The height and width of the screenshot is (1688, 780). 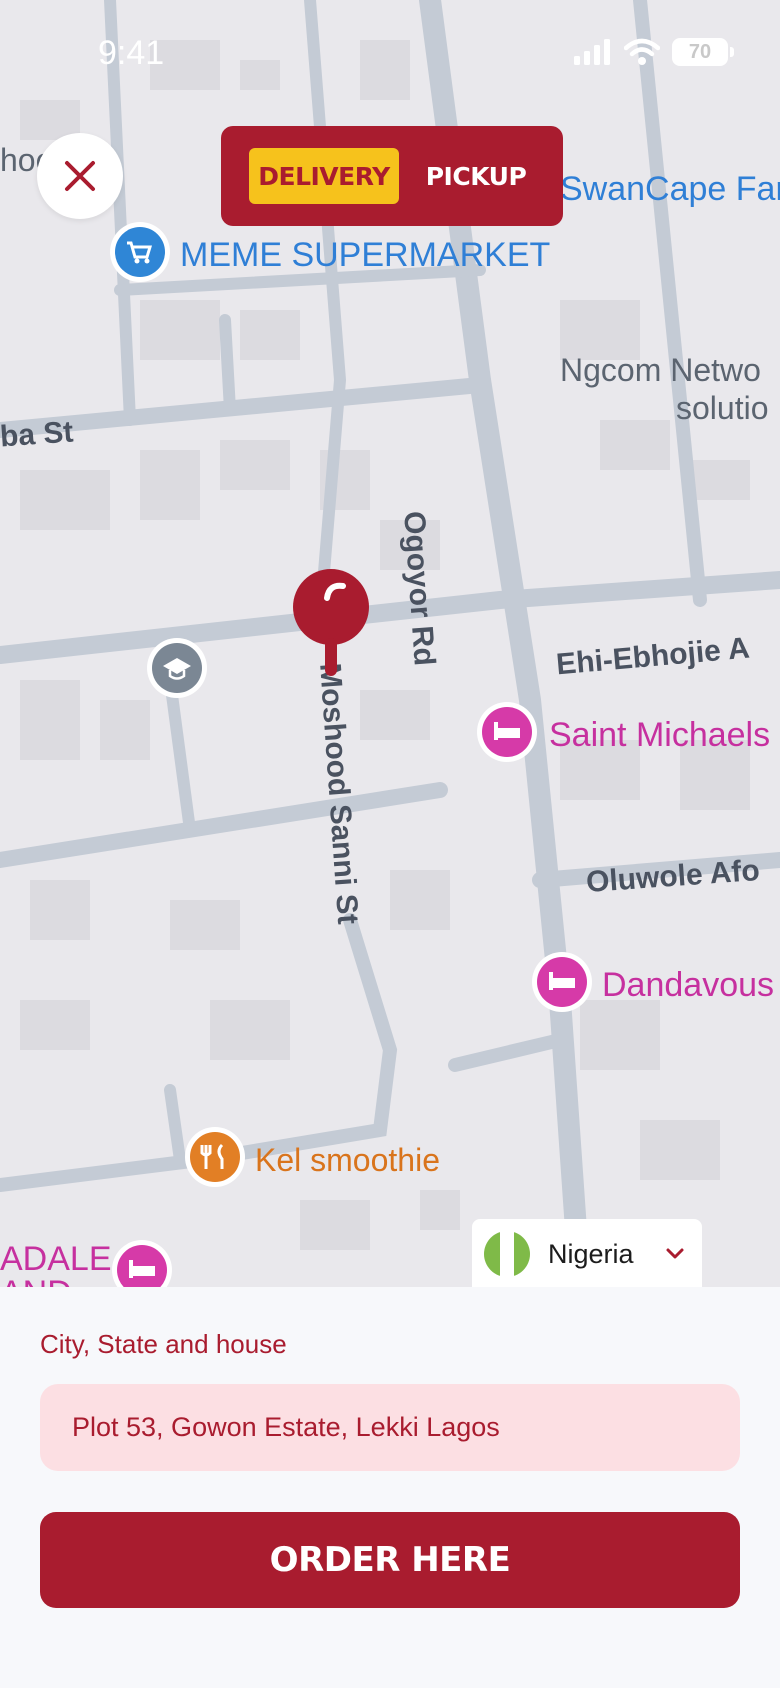 What do you see at coordinates (131, 53) in the screenshot?
I see `status-time: 9:41` at bounding box center [131, 53].